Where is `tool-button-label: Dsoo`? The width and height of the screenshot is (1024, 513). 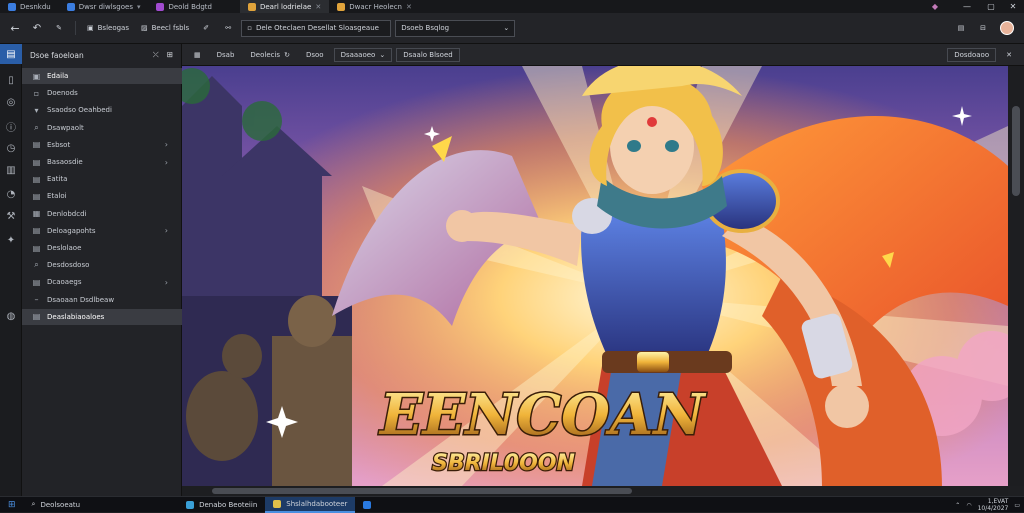
tool-button-label: Dsoo is located at coordinates (314, 54).